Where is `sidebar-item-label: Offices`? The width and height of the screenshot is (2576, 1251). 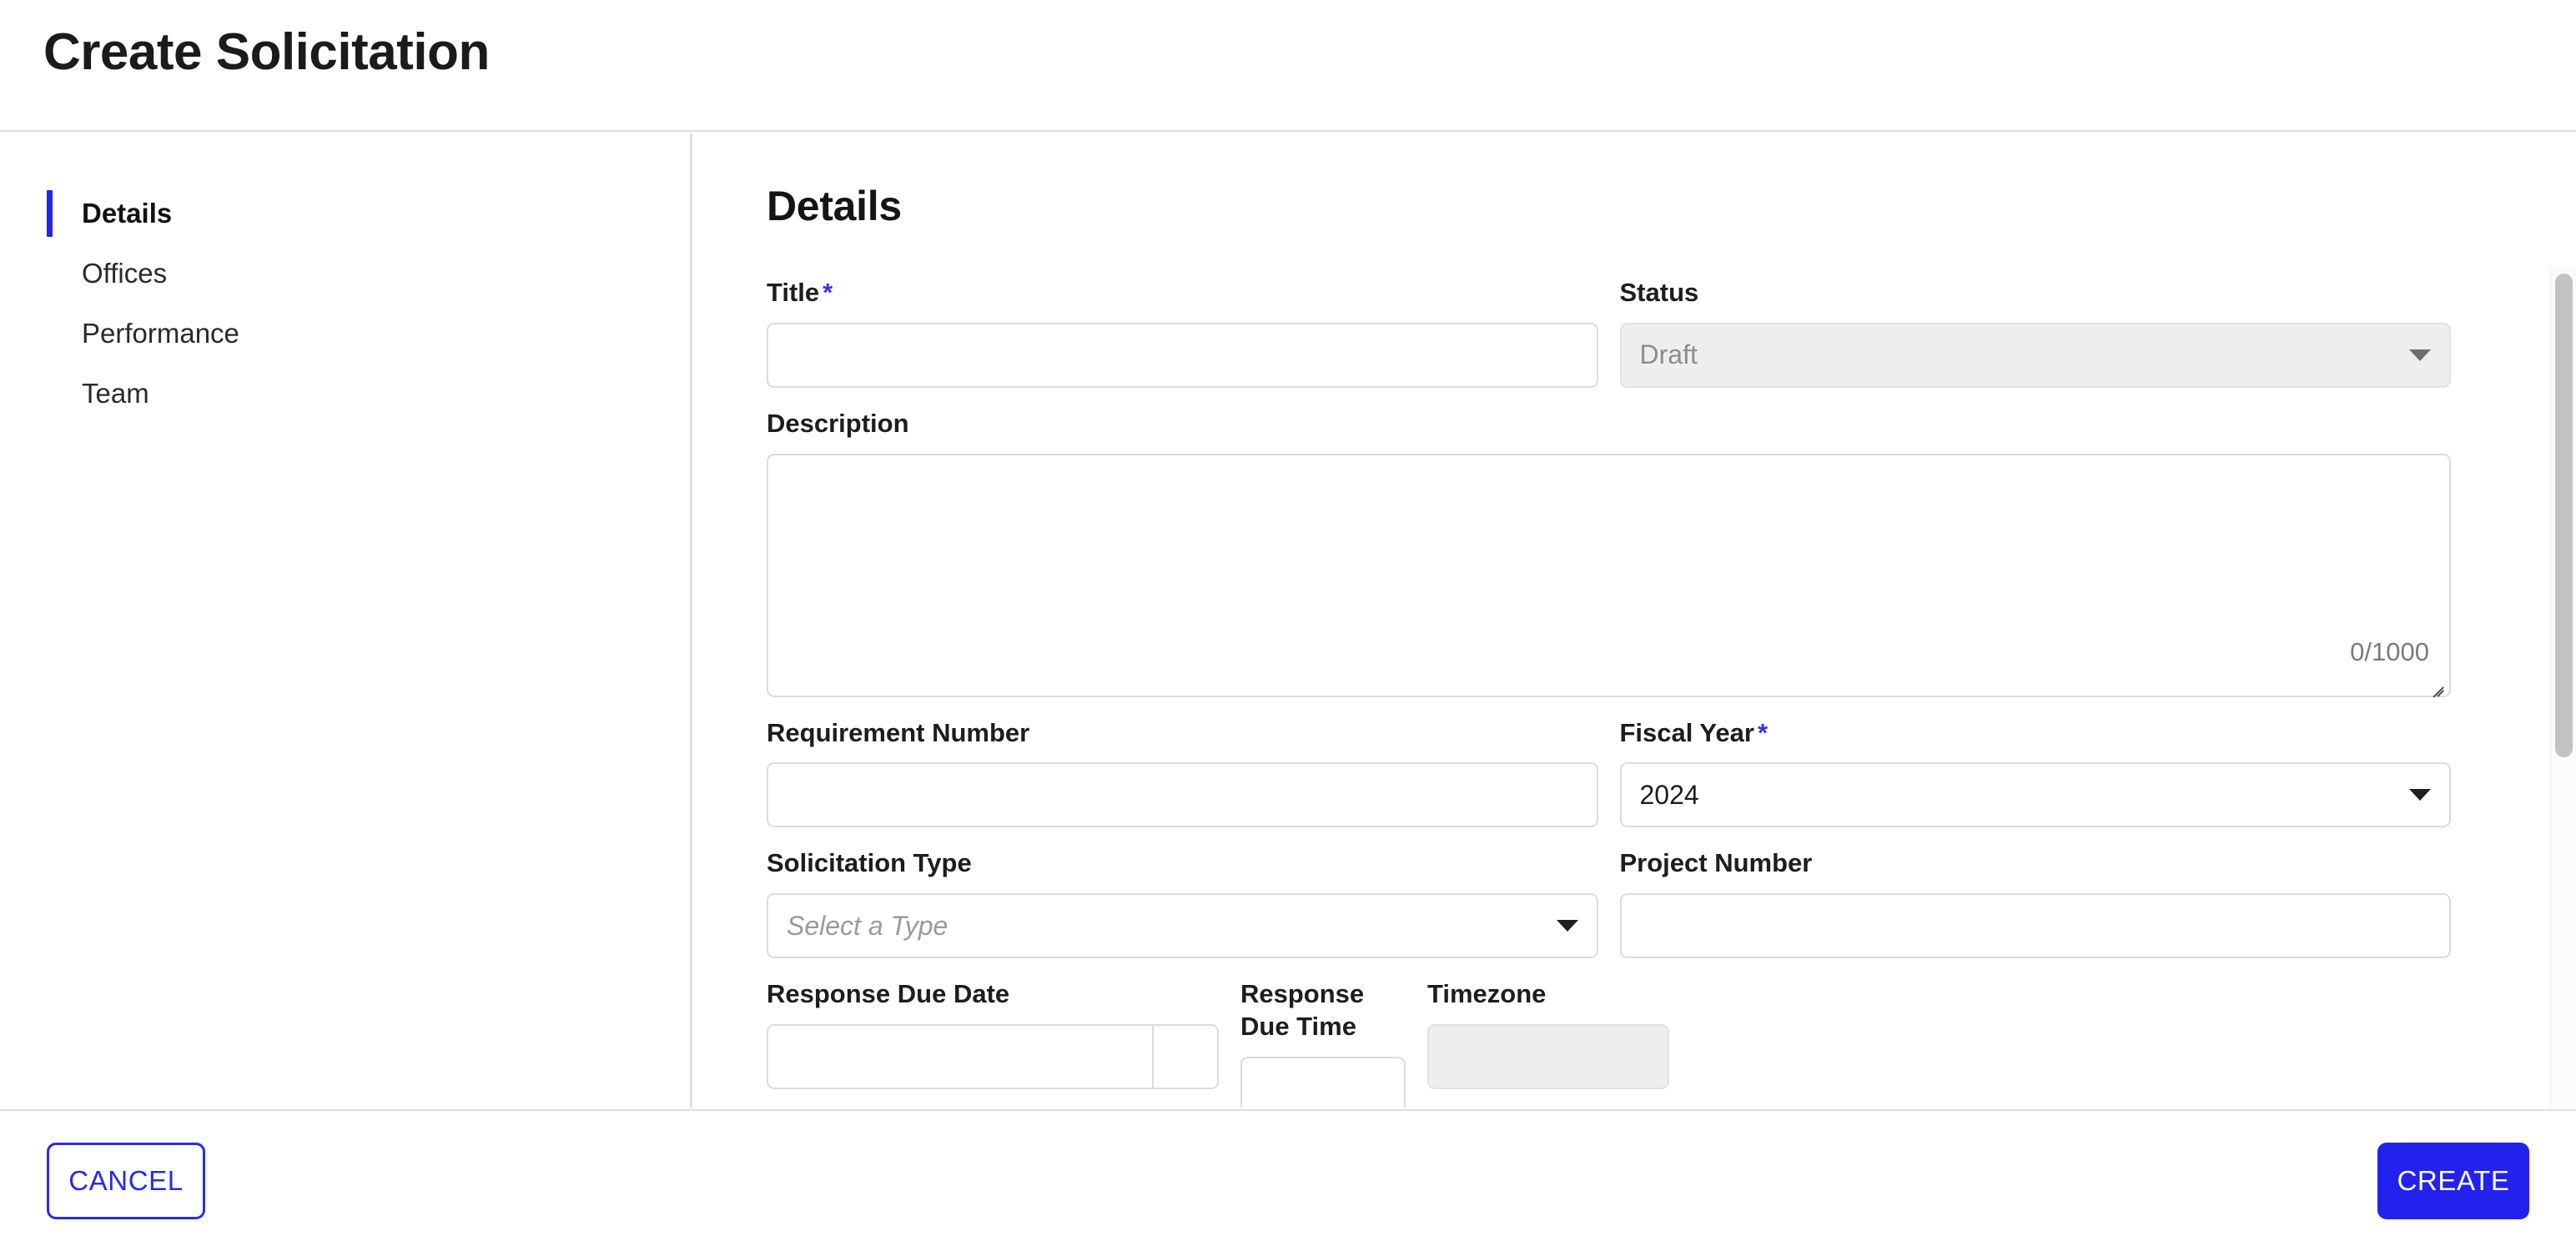
sidebar-item-label: Offices is located at coordinates (125, 273).